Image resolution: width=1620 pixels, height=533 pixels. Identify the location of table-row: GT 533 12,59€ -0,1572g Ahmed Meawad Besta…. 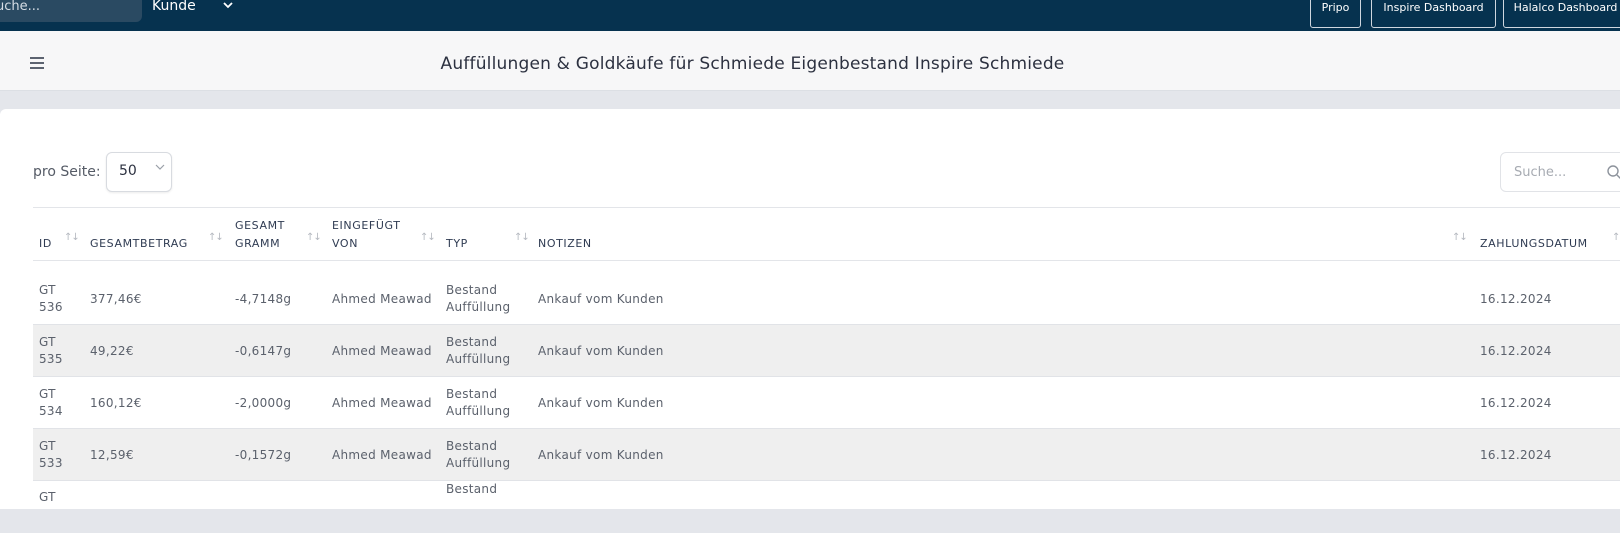
(826, 455).